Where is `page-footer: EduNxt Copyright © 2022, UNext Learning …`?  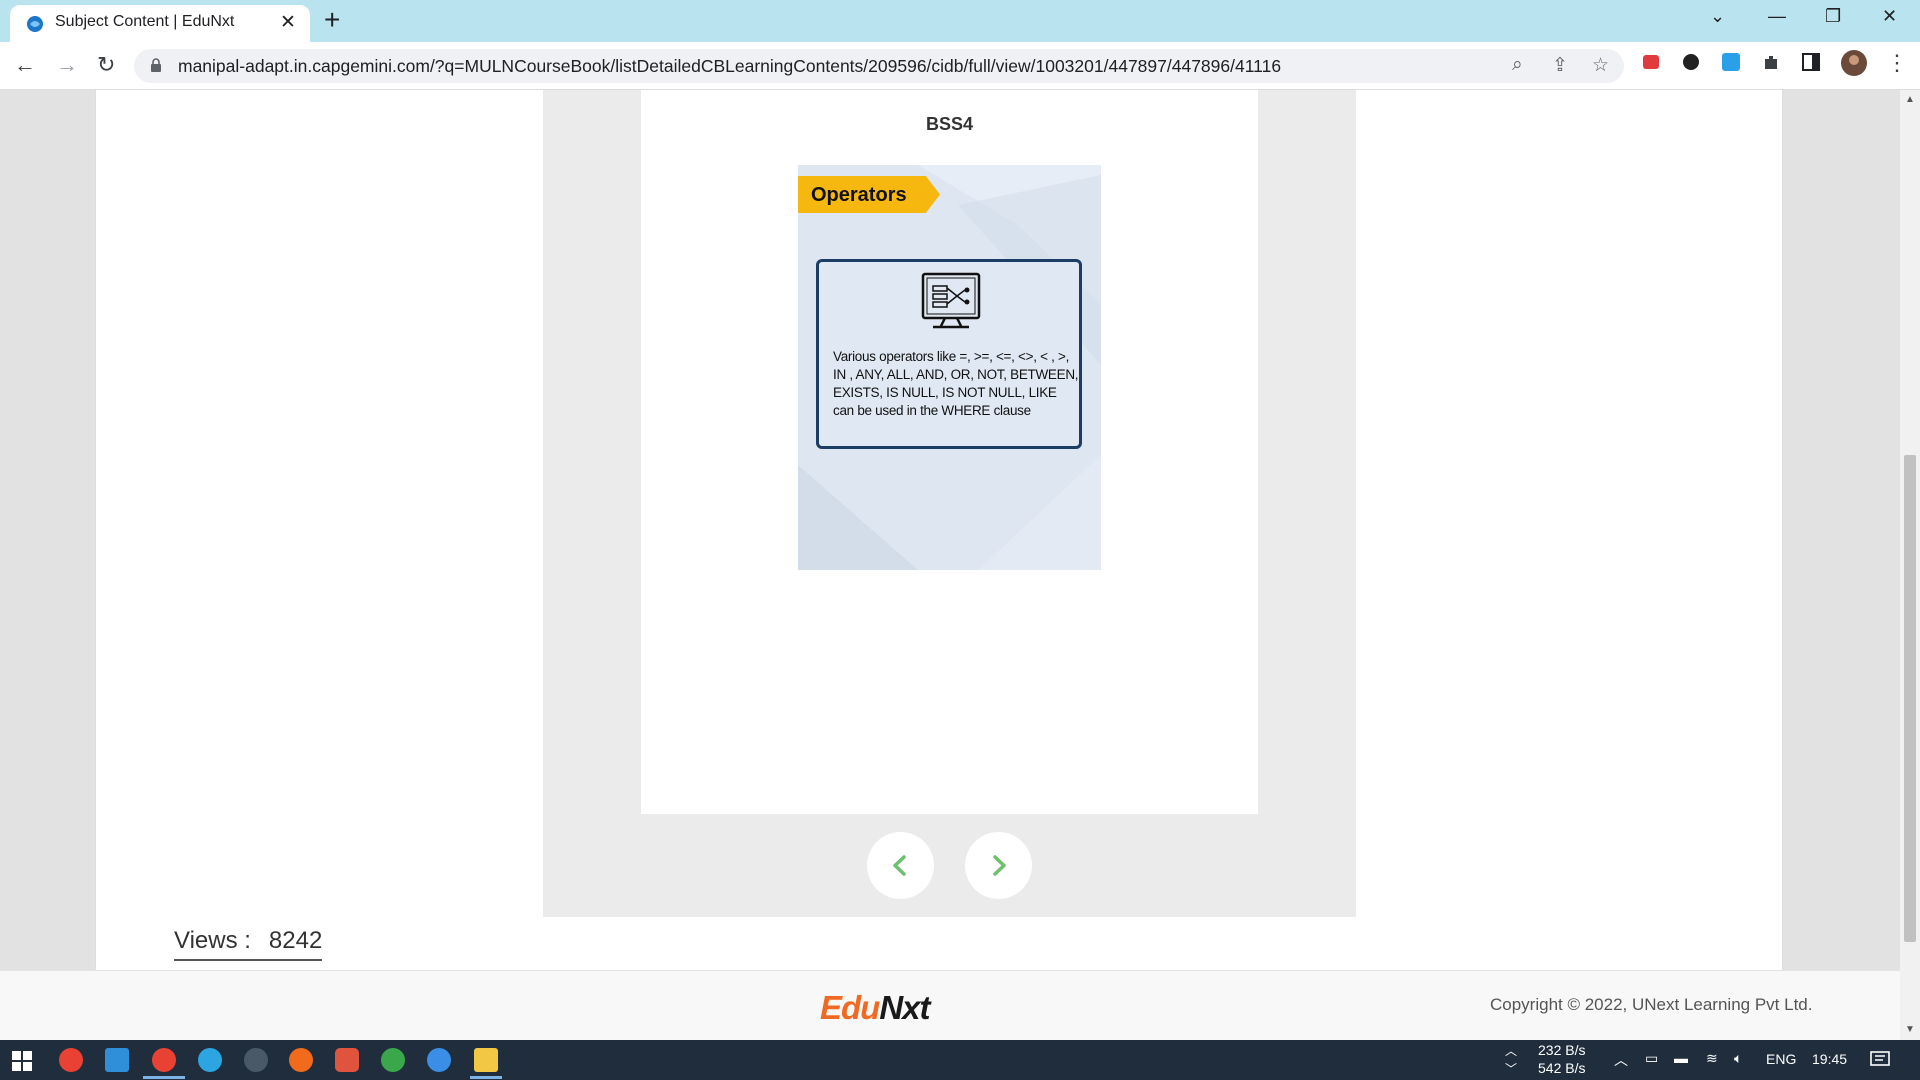 page-footer: EduNxt Copyright © 2022, UNext Learning … is located at coordinates (950, 1005).